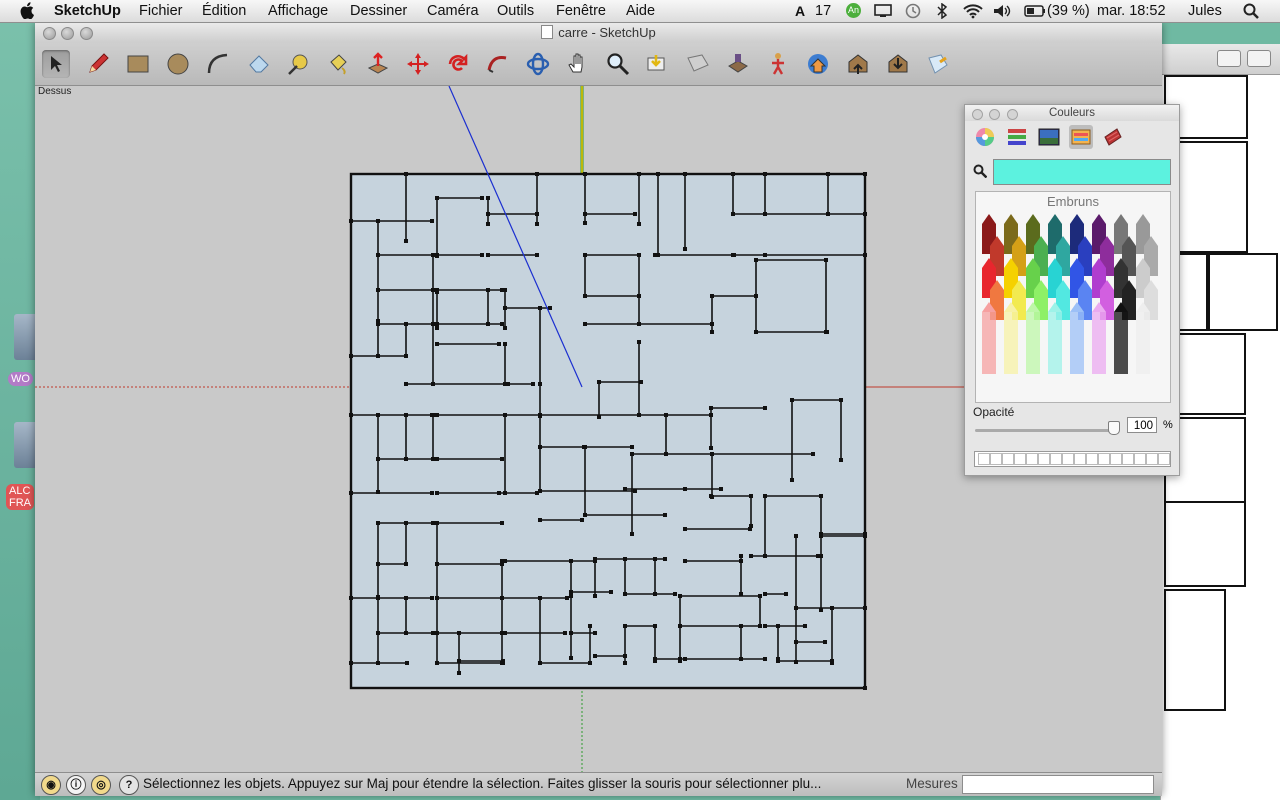 This screenshot has width=1280, height=800. What do you see at coordinates (298, 11) in the screenshot?
I see `menu-affichage: Affichage` at bounding box center [298, 11].